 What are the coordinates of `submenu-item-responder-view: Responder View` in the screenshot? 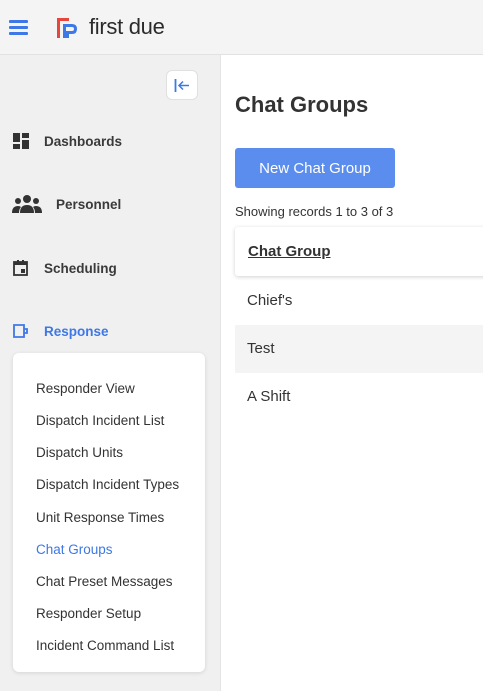 It's located at (85, 388).